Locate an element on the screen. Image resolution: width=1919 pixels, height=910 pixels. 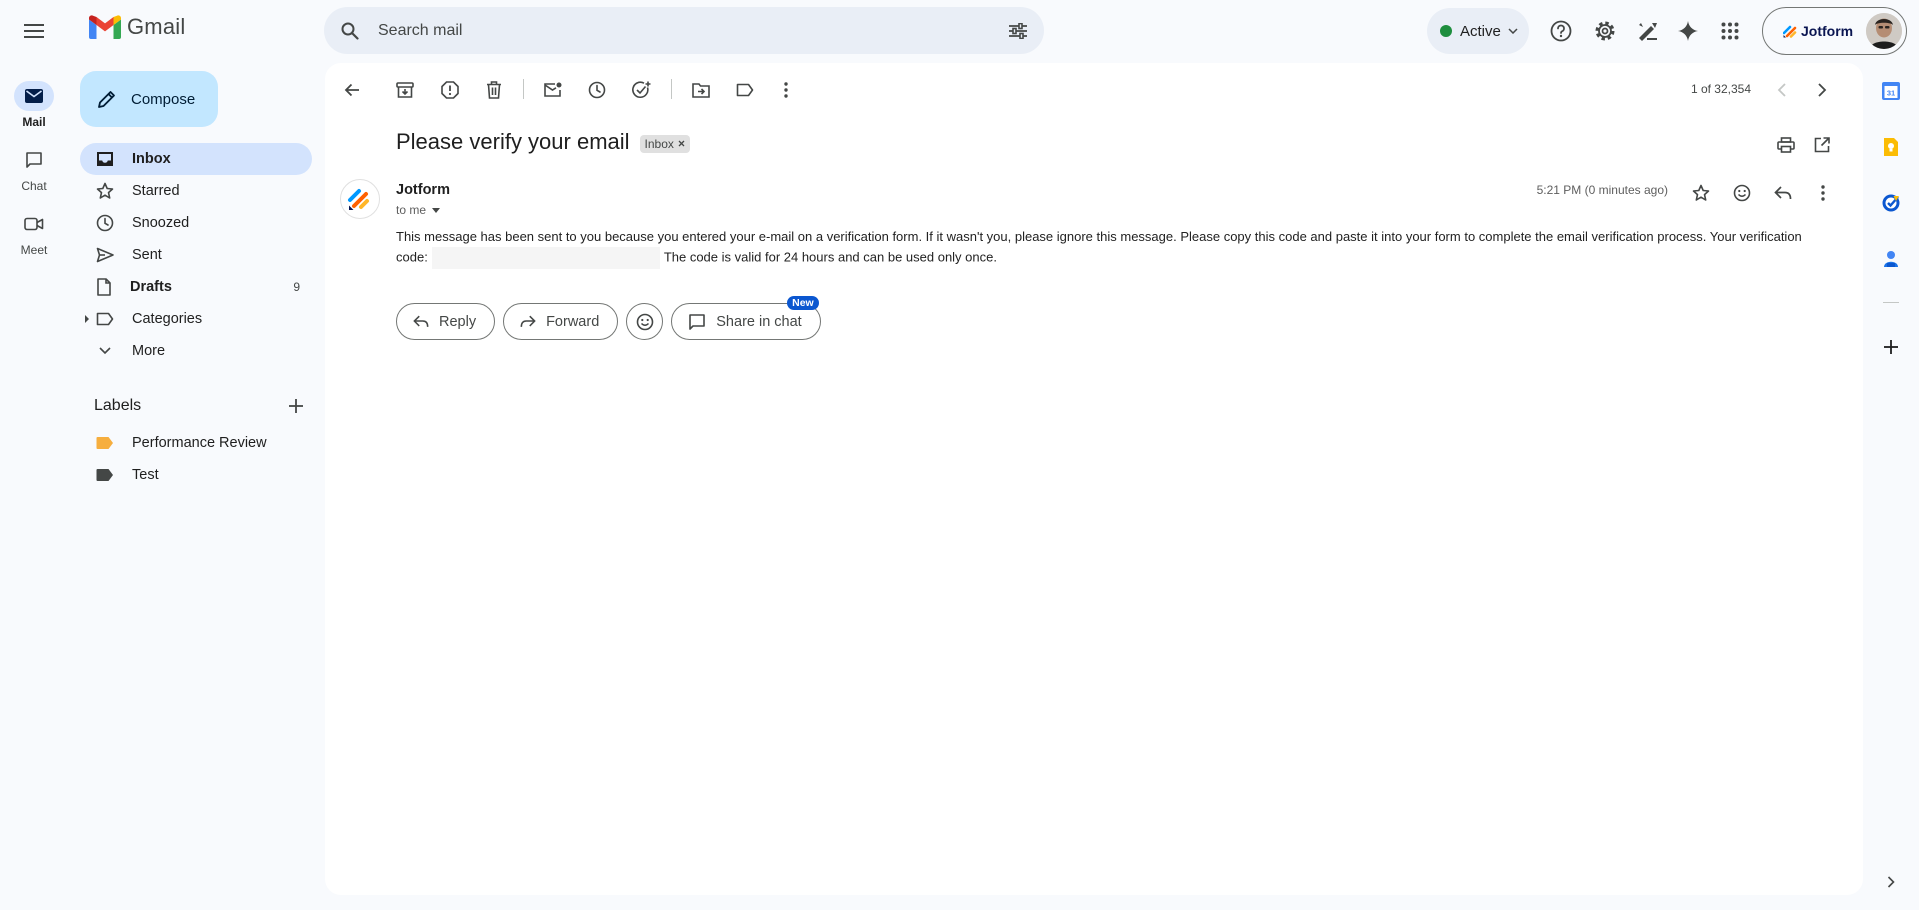
sidebar-item-label: More is located at coordinates (149, 351).